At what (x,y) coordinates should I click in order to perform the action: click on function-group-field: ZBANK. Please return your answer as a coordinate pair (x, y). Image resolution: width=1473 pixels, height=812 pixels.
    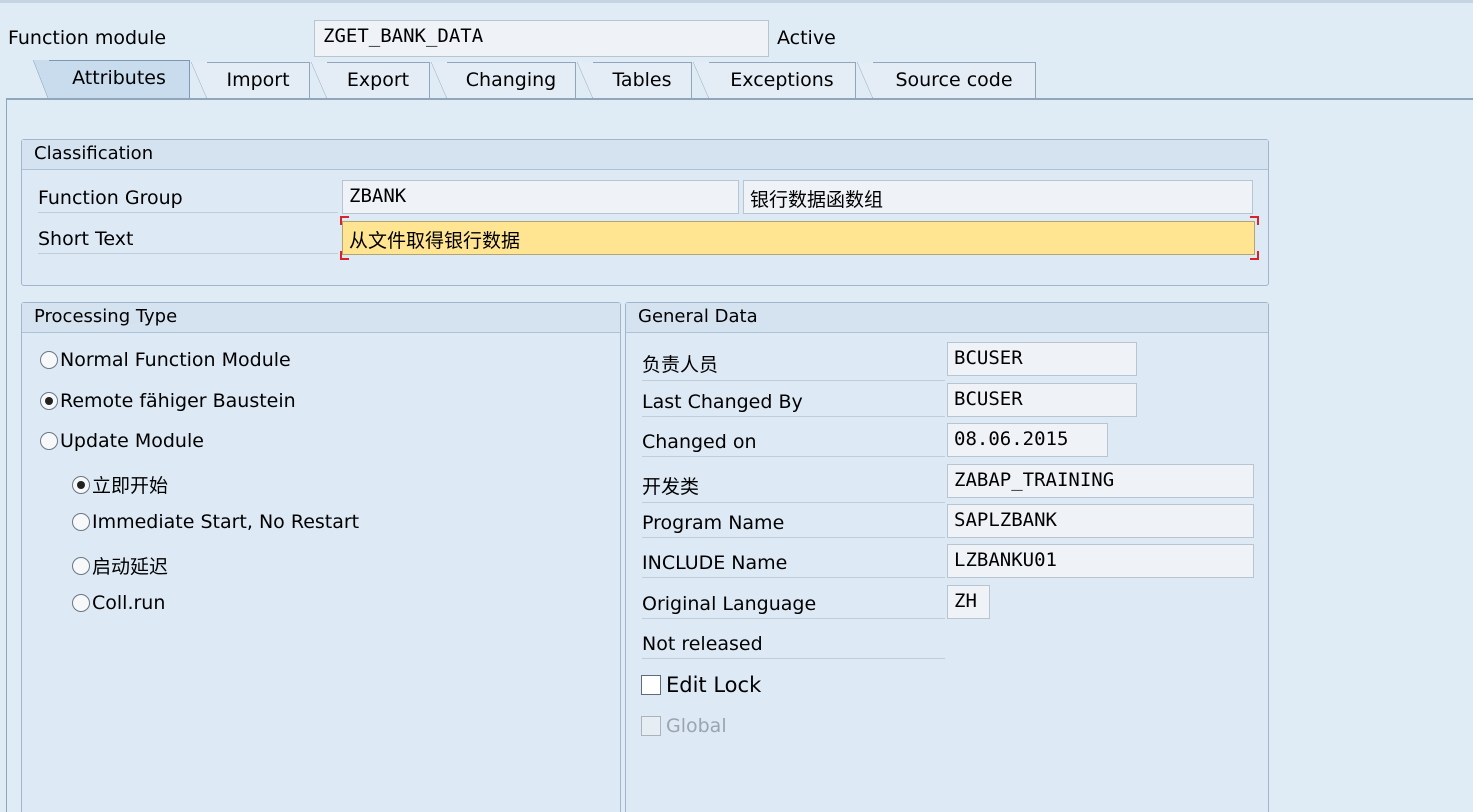
    Looking at the image, I should click on (540, 197).